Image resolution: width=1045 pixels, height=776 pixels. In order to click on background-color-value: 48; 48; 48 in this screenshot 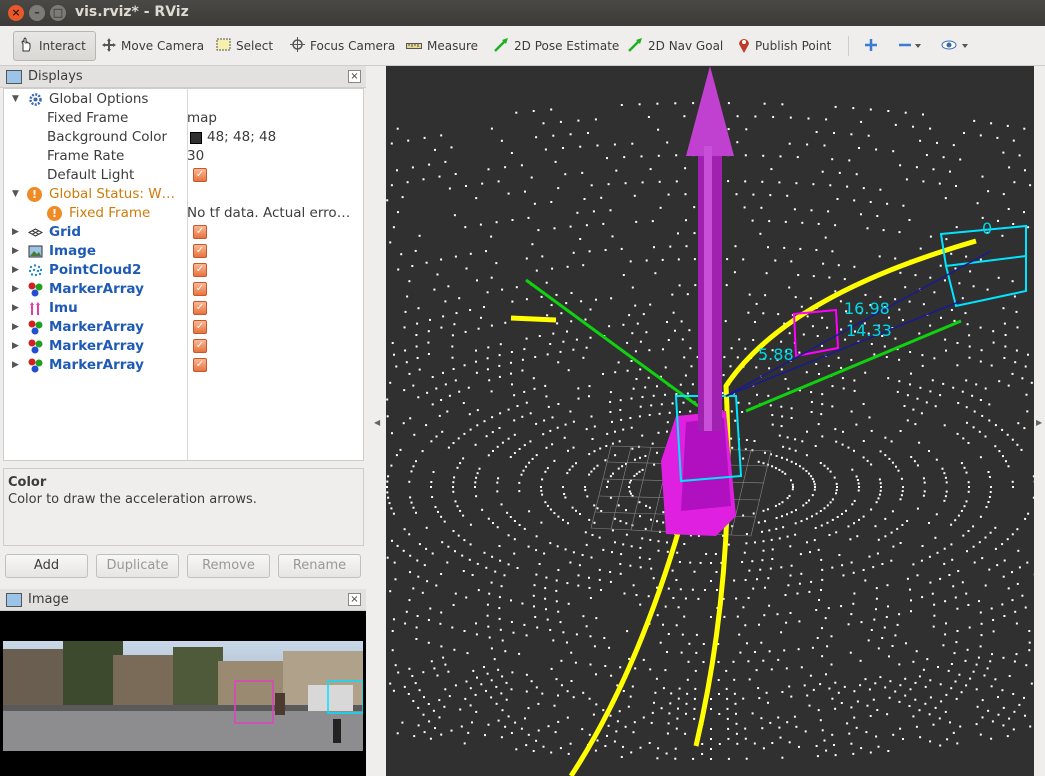, I will do `click(294, 137)`.